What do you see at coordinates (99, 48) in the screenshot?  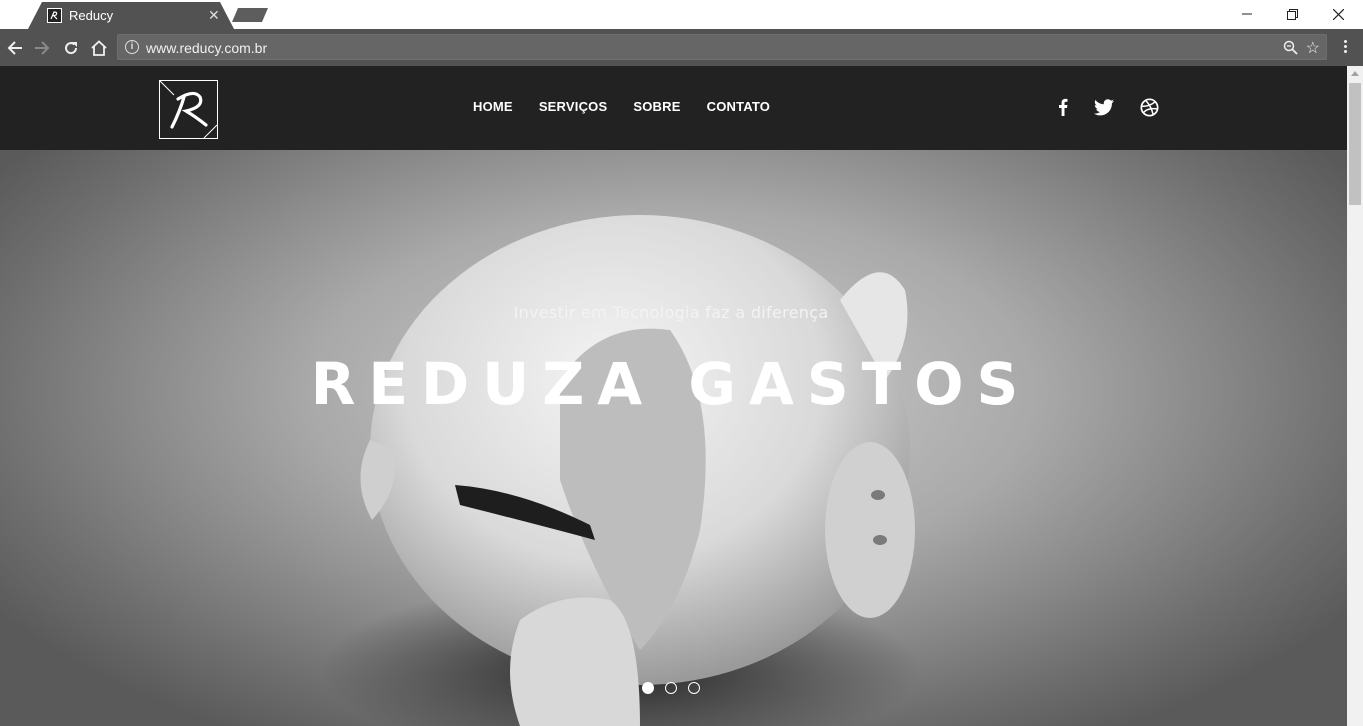 I see `home-button` at bounding box center [99, 48].